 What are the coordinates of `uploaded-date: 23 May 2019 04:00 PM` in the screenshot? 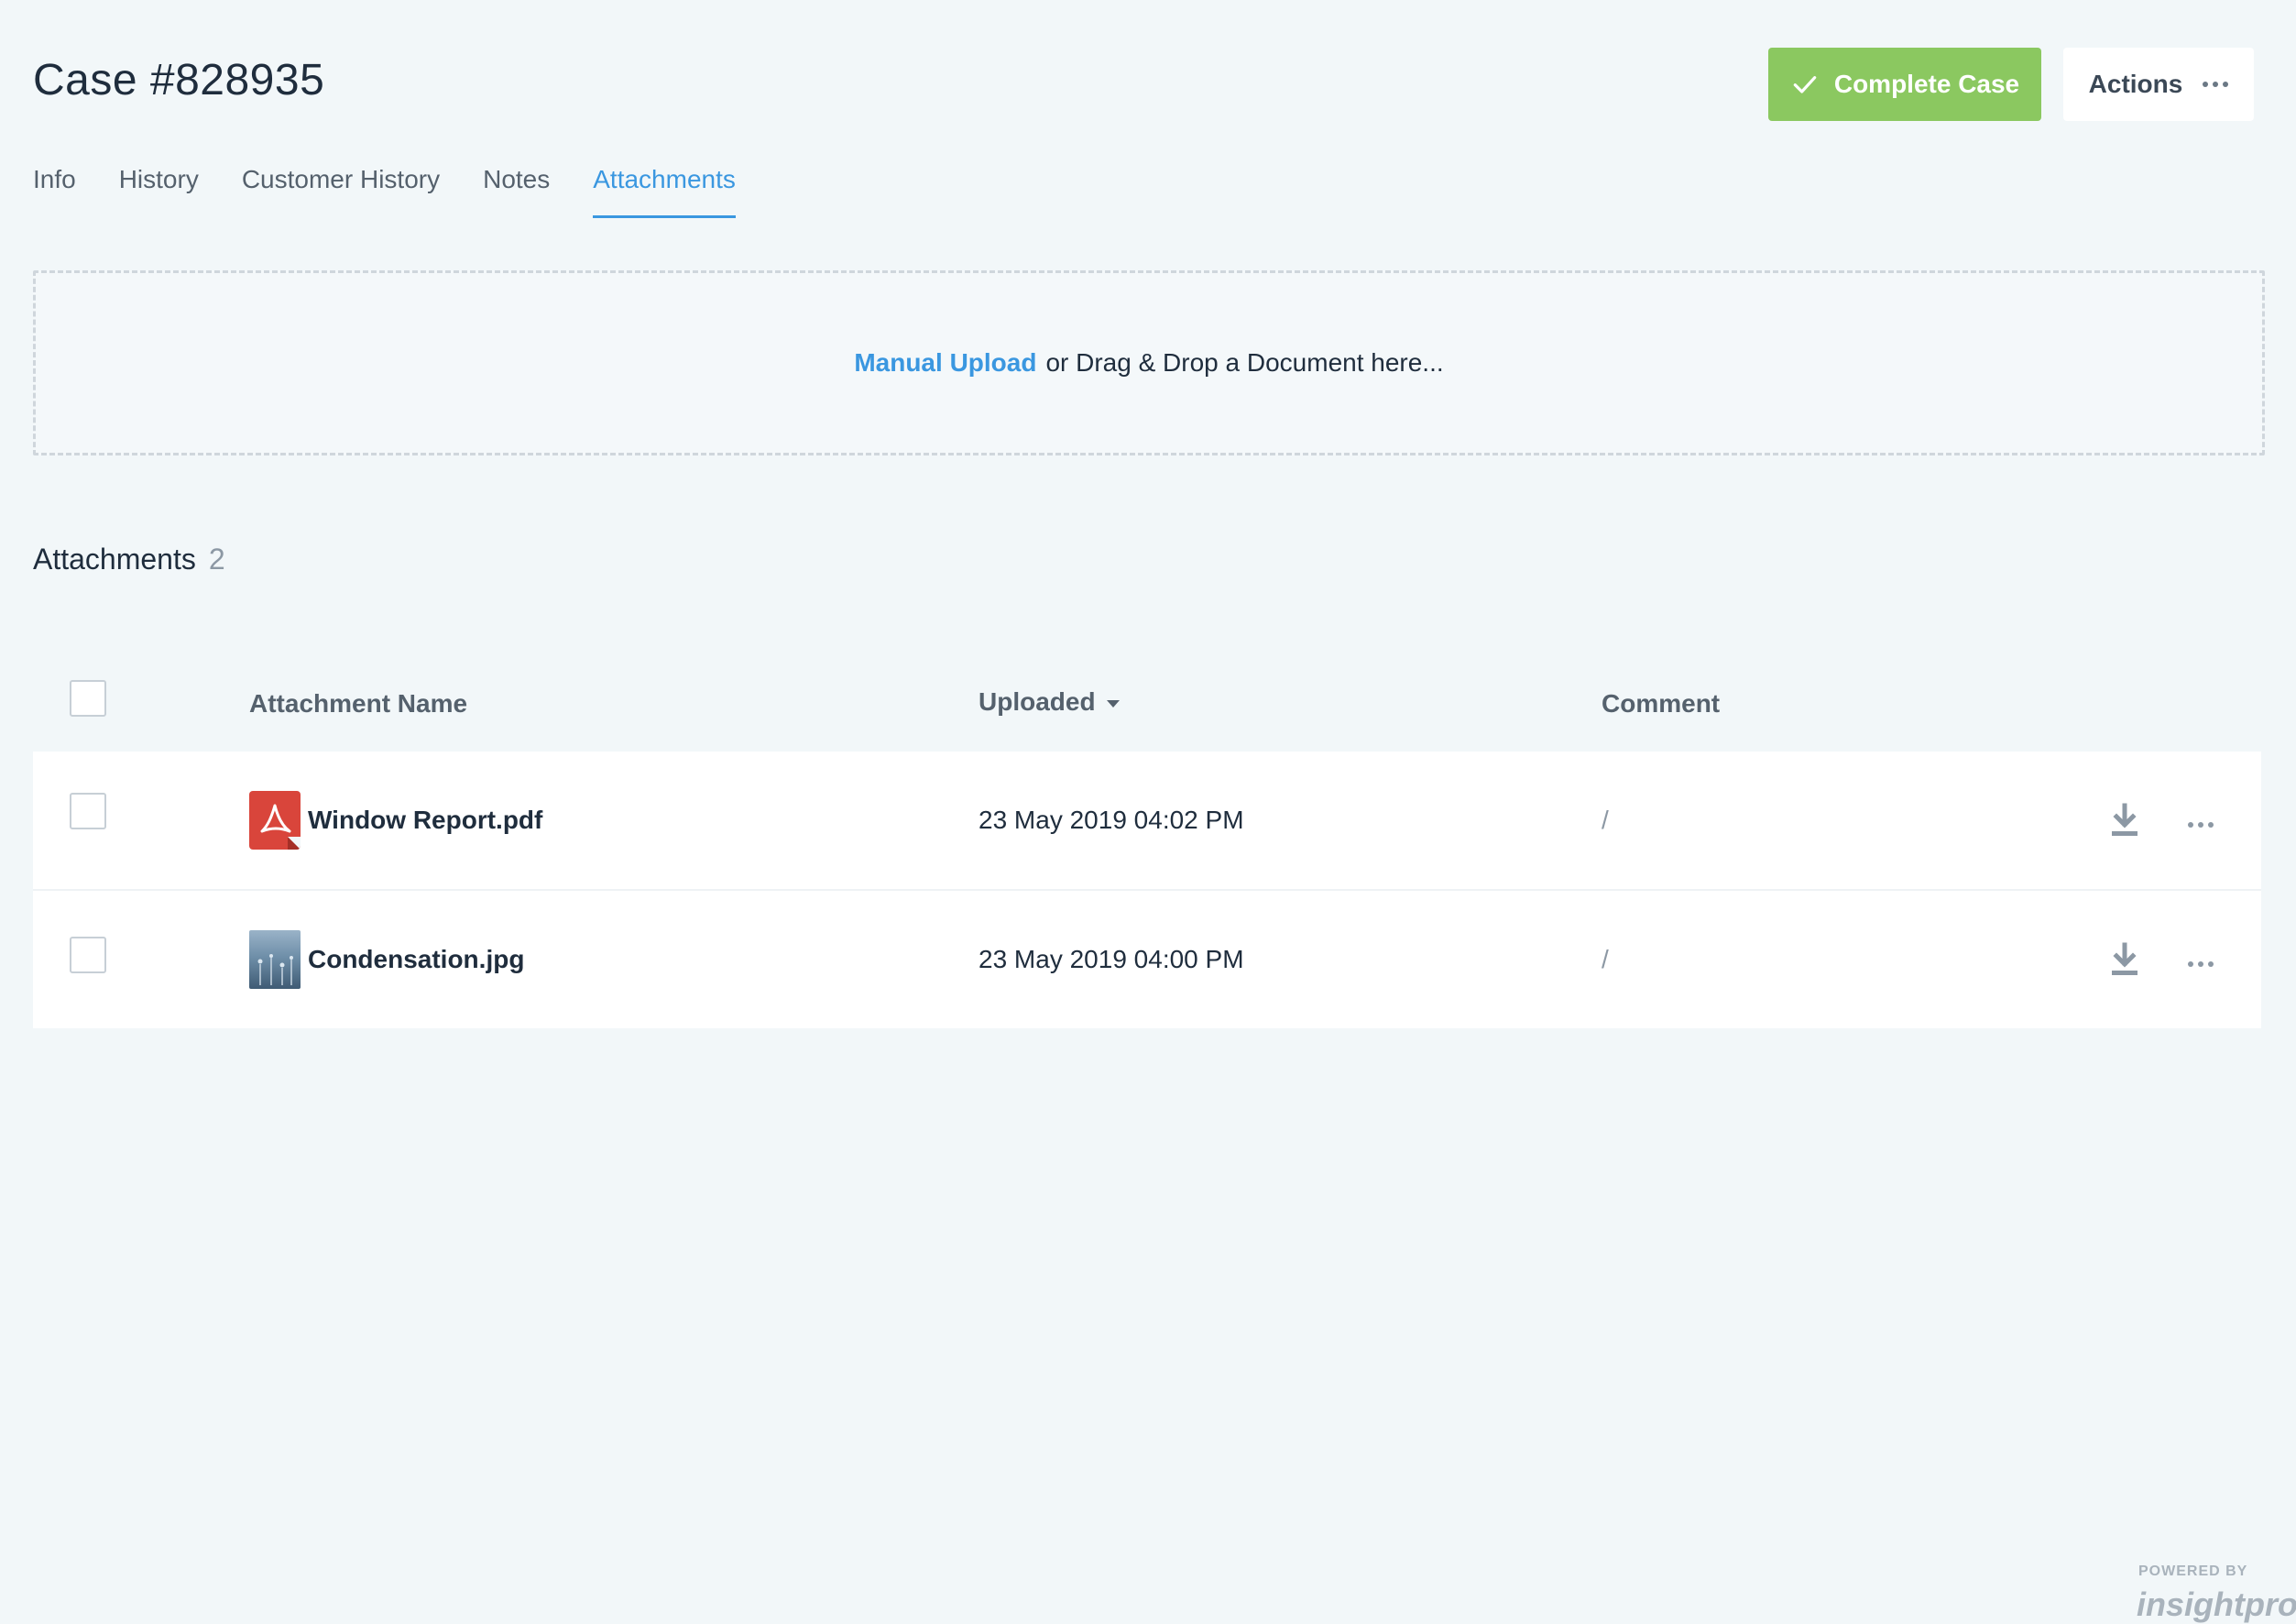 It's located at (1112, 959).